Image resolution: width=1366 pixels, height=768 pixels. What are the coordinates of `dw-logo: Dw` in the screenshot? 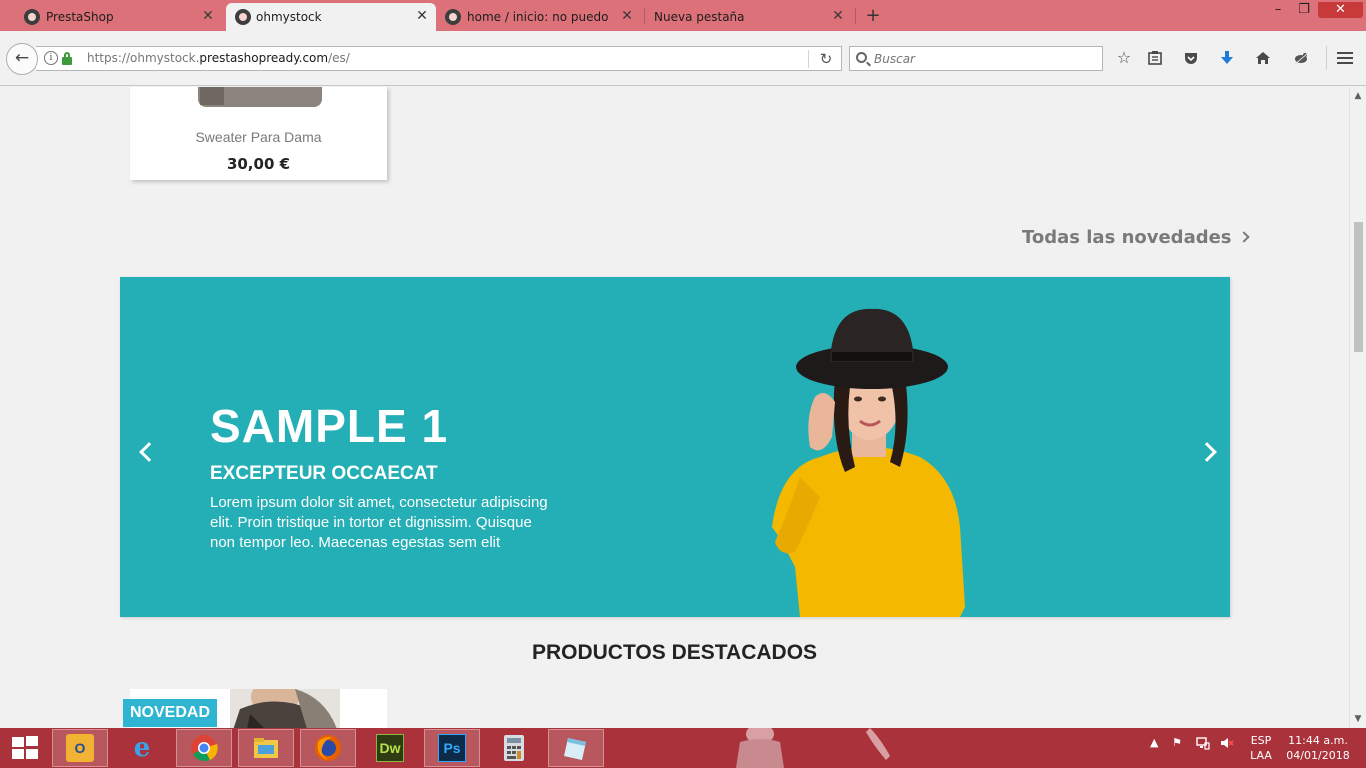 It's located at (390, 748).